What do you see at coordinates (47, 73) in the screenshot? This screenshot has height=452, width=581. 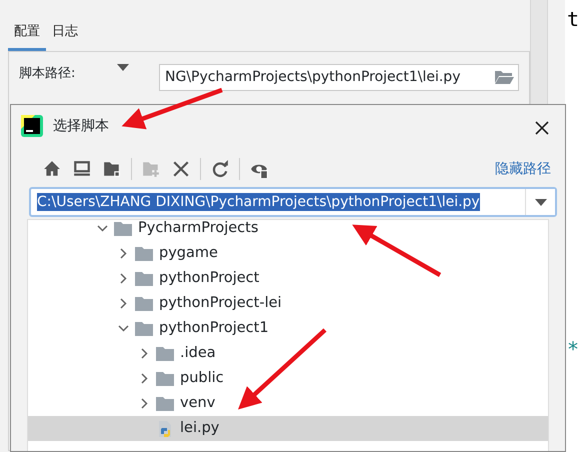 I see `field-label: 脚本路径:` at bounding box center [47, 73].